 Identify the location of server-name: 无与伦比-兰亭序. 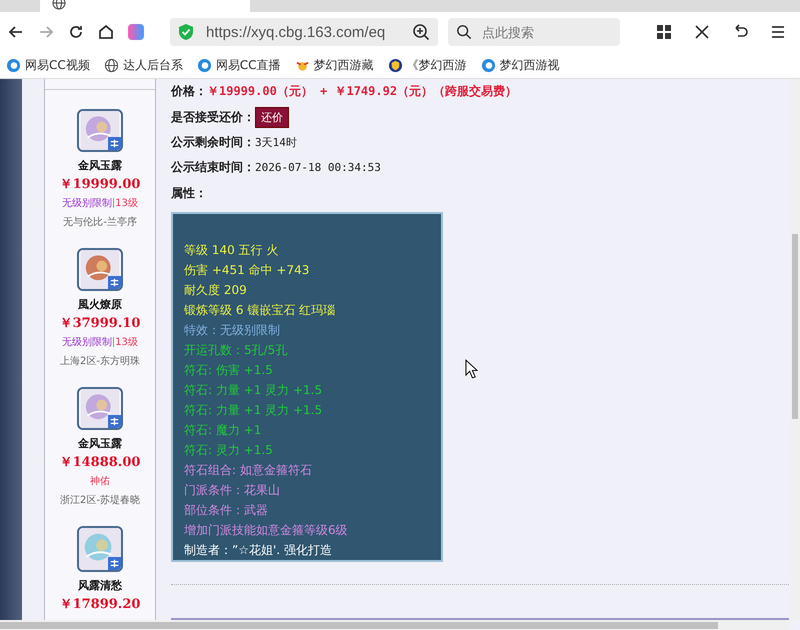
(100, 222).